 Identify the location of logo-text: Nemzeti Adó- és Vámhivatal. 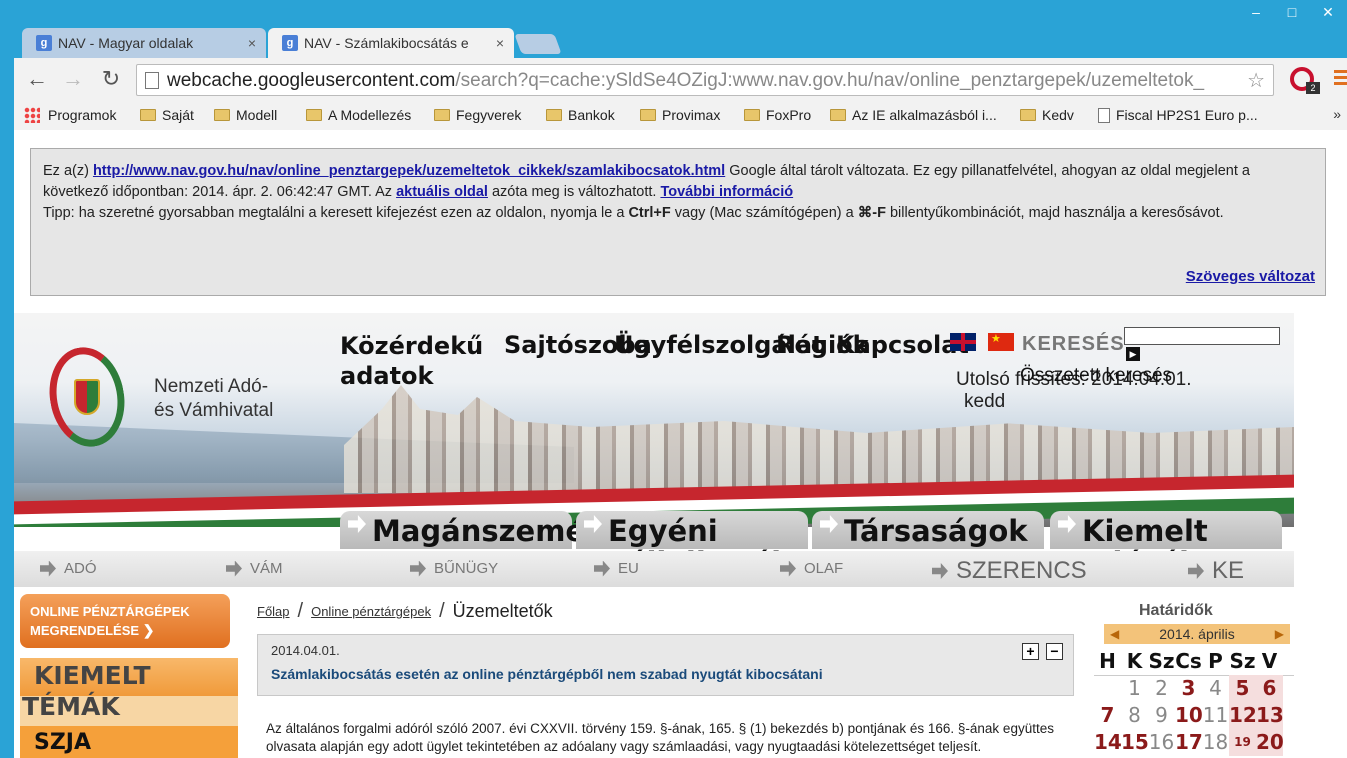
(213, 399).